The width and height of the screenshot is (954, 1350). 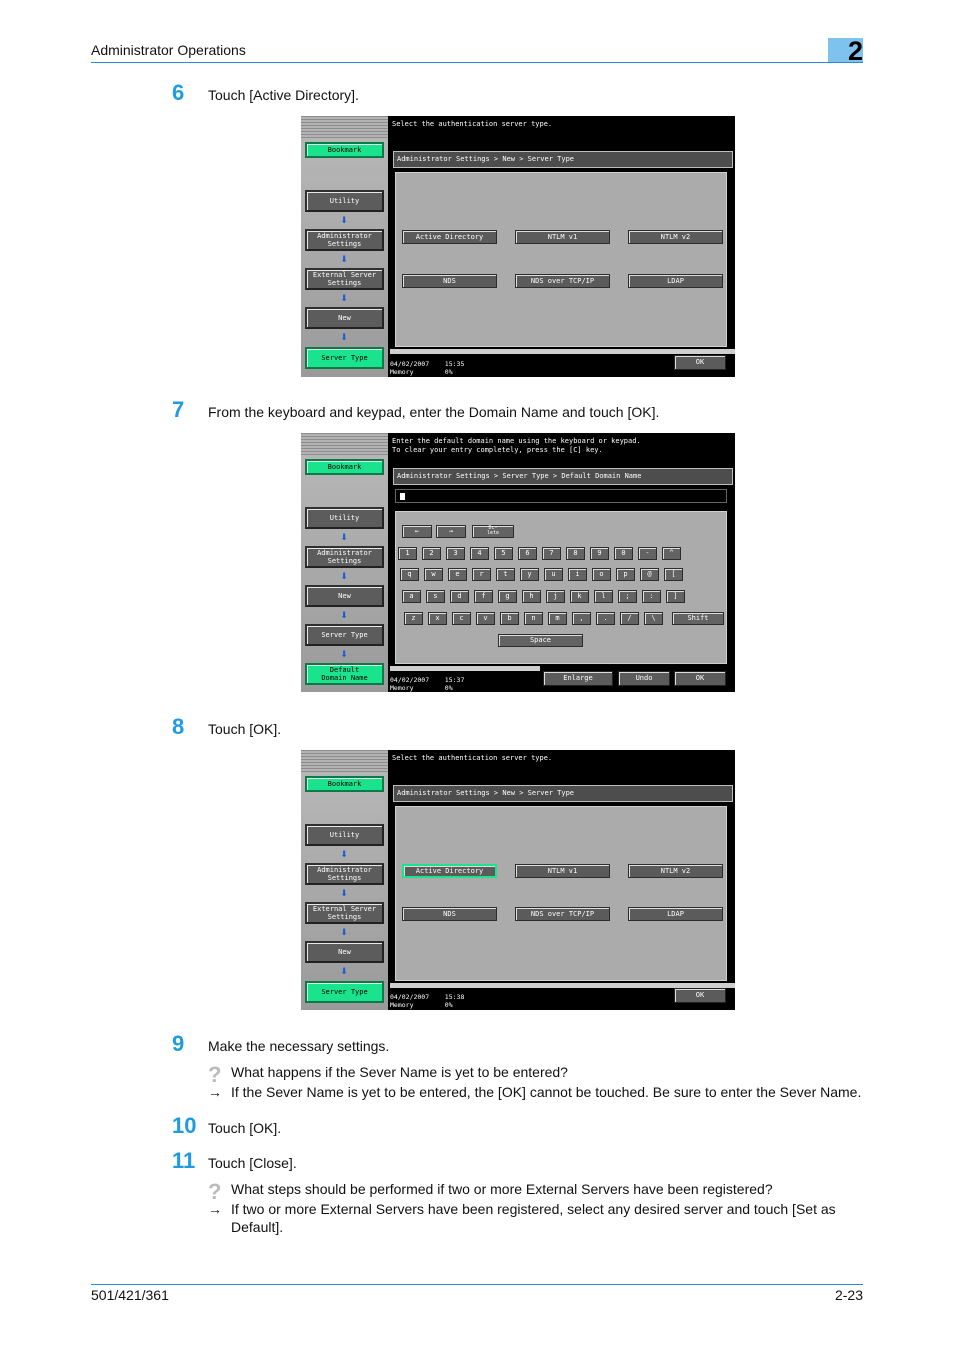 I want to click on keyboard-key: ., so click(x=605, y=618).